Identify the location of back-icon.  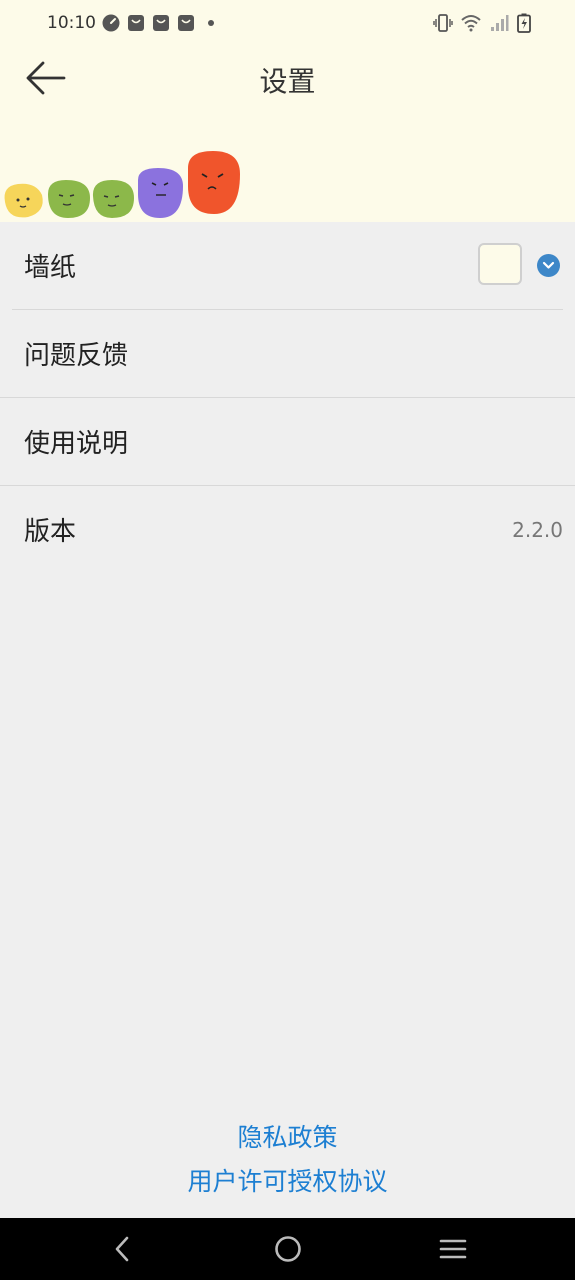
(122, 1249).